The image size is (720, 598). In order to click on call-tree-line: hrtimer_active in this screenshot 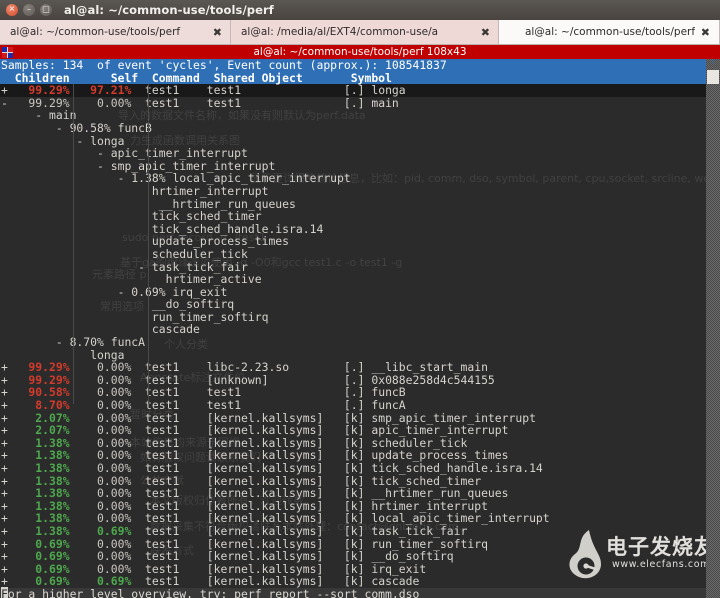, I will do `click(131, 279)`.